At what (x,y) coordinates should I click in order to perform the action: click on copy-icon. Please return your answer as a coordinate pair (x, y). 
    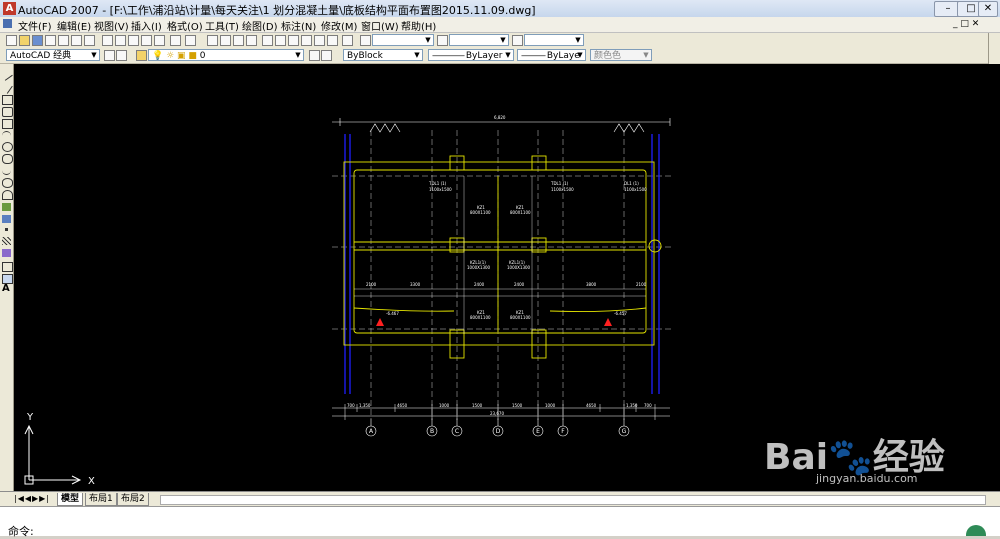
    Looking at the image, I should click on (120, 40).